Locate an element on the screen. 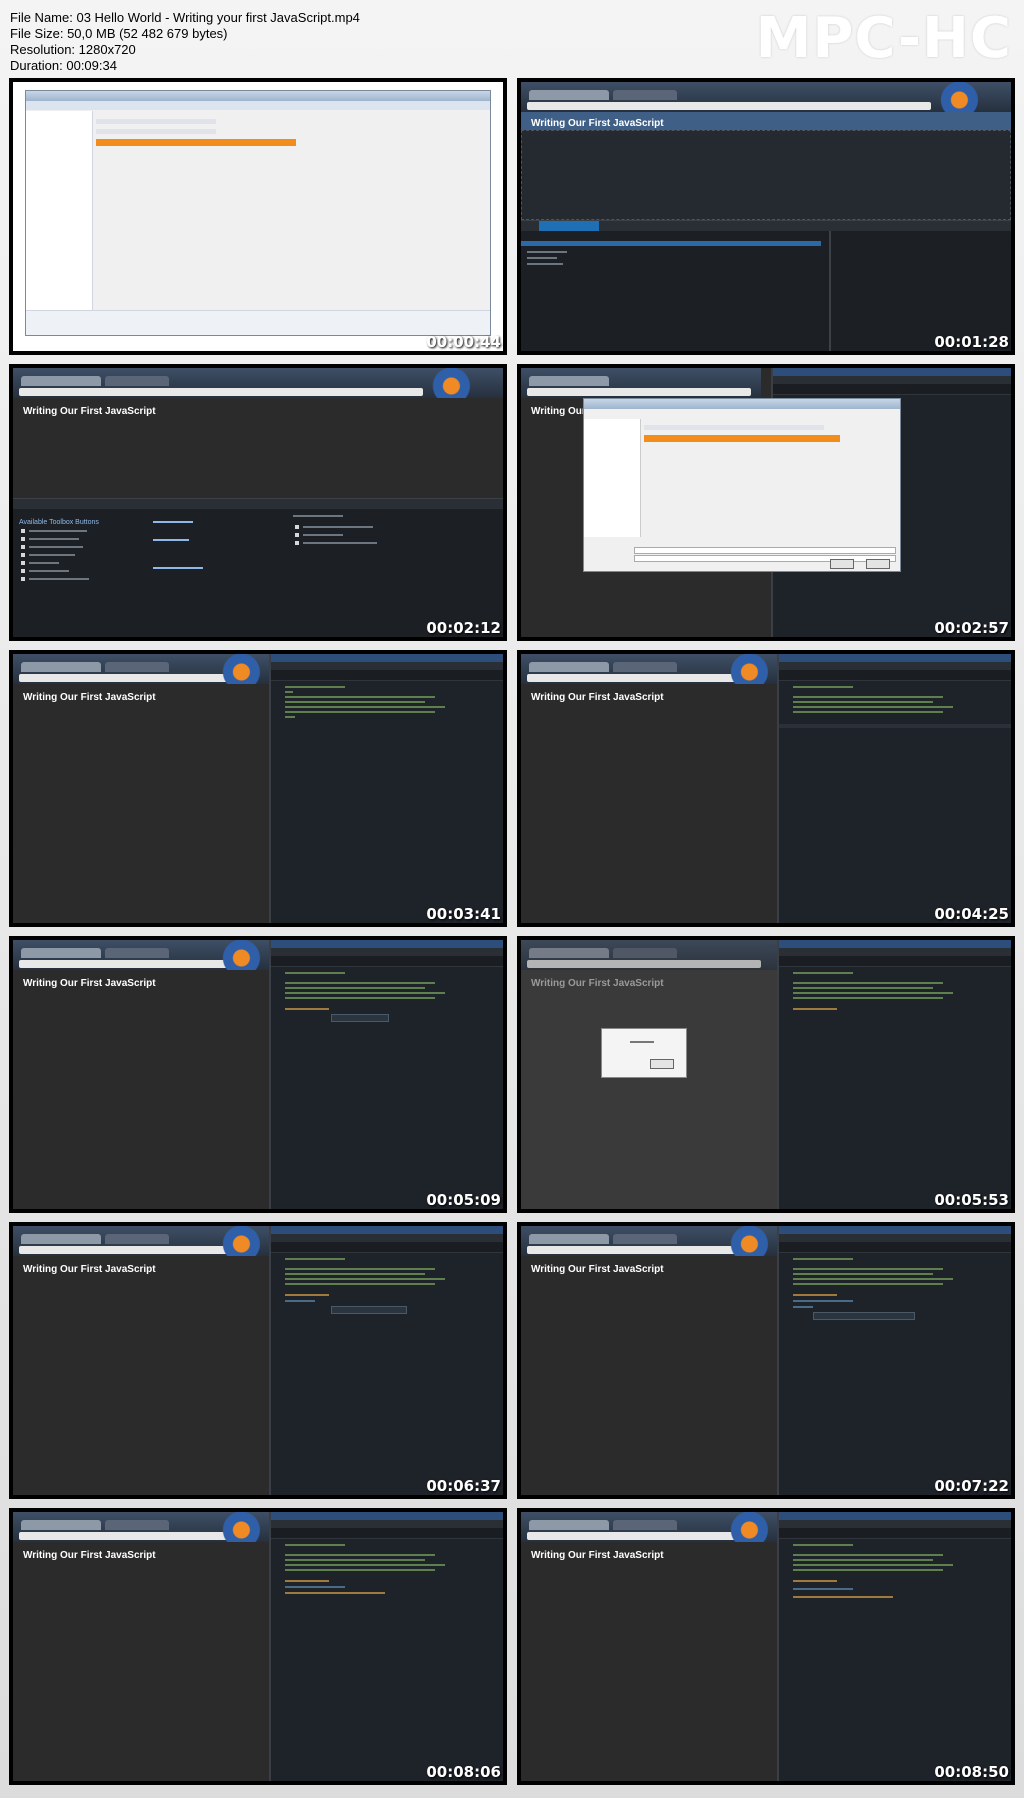 The height and width of the screenshot is (1798, 1024). thumbnail-4: Writing Our 00:02:57 is located at coordinates (766, 502).